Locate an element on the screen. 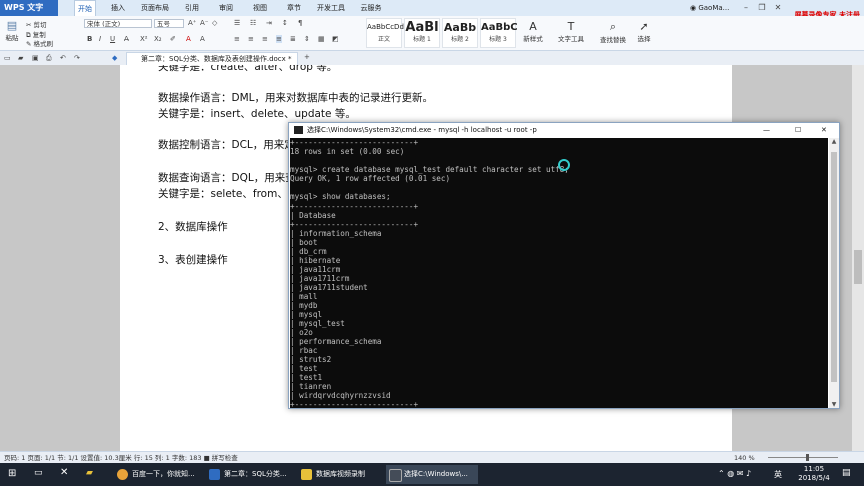 Image resolution: width=864 pixels, height=486 pixels. text-tools-button: T 文字工具 is located at coordinates (571, 31).